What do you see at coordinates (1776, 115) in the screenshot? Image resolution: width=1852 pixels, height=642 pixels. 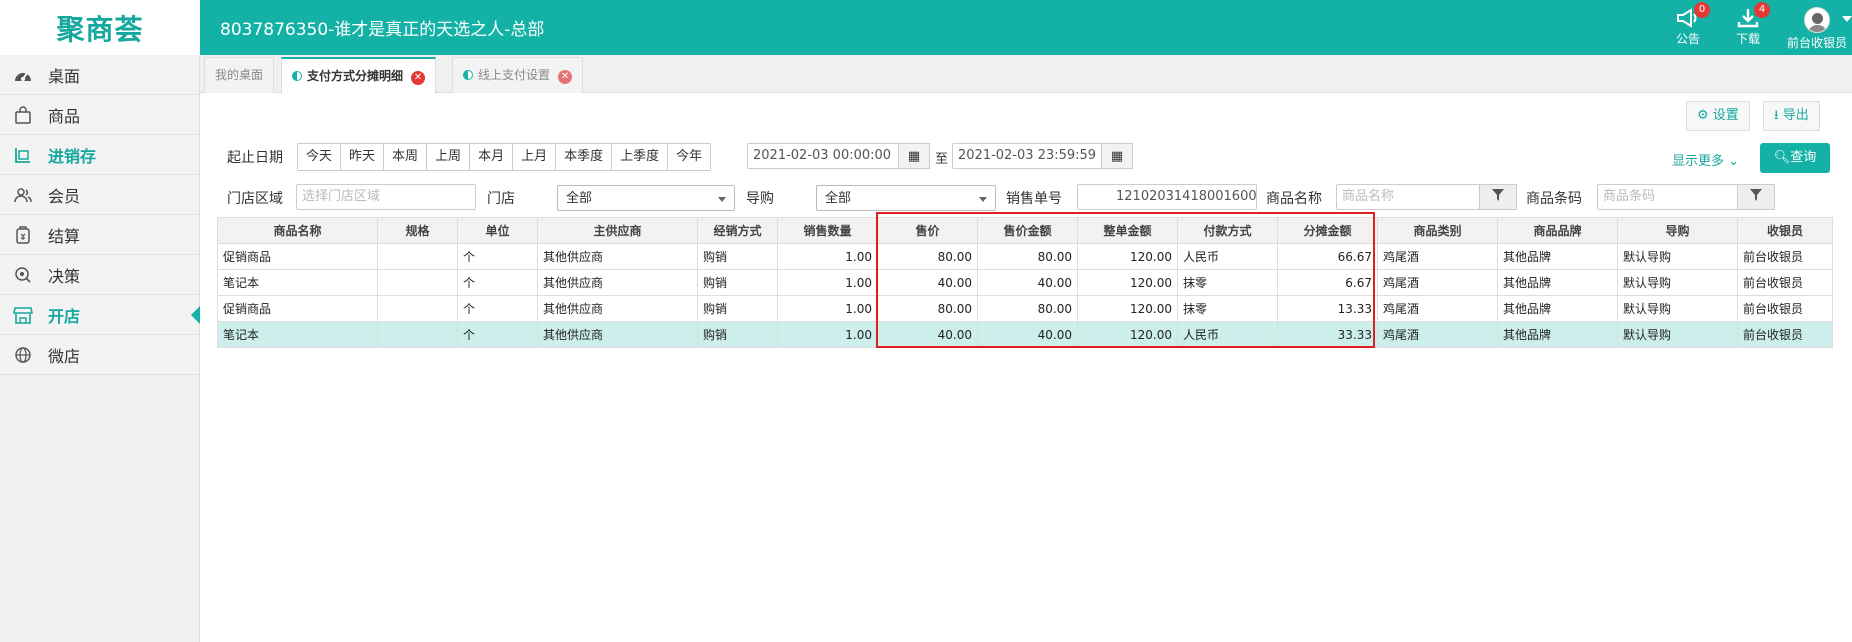 I see `export-icon: ⭳` at bounding box center [1776, 115].